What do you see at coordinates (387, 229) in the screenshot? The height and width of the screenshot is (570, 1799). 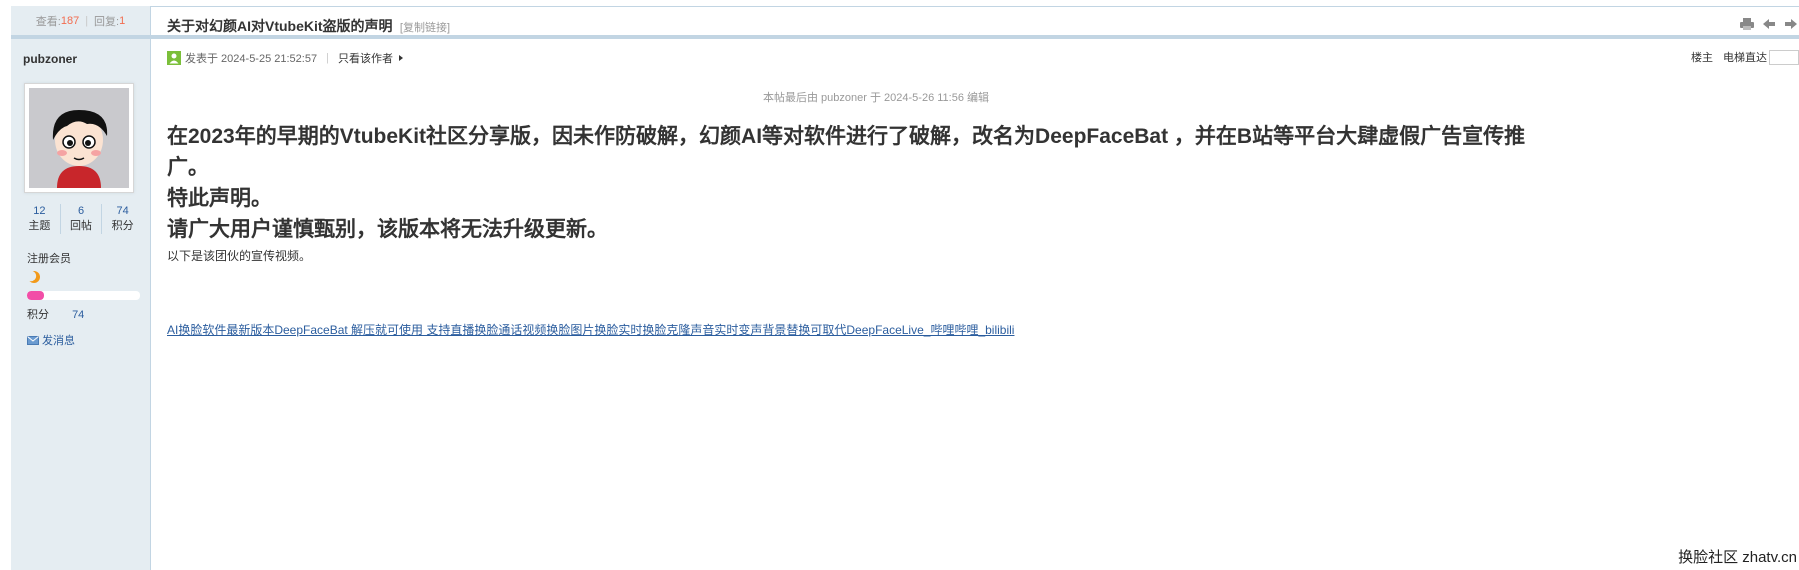 I see `post-line: 请广大用户谨慎甄别，该版本将无法升级更新。` at bounding box center [387, 229].